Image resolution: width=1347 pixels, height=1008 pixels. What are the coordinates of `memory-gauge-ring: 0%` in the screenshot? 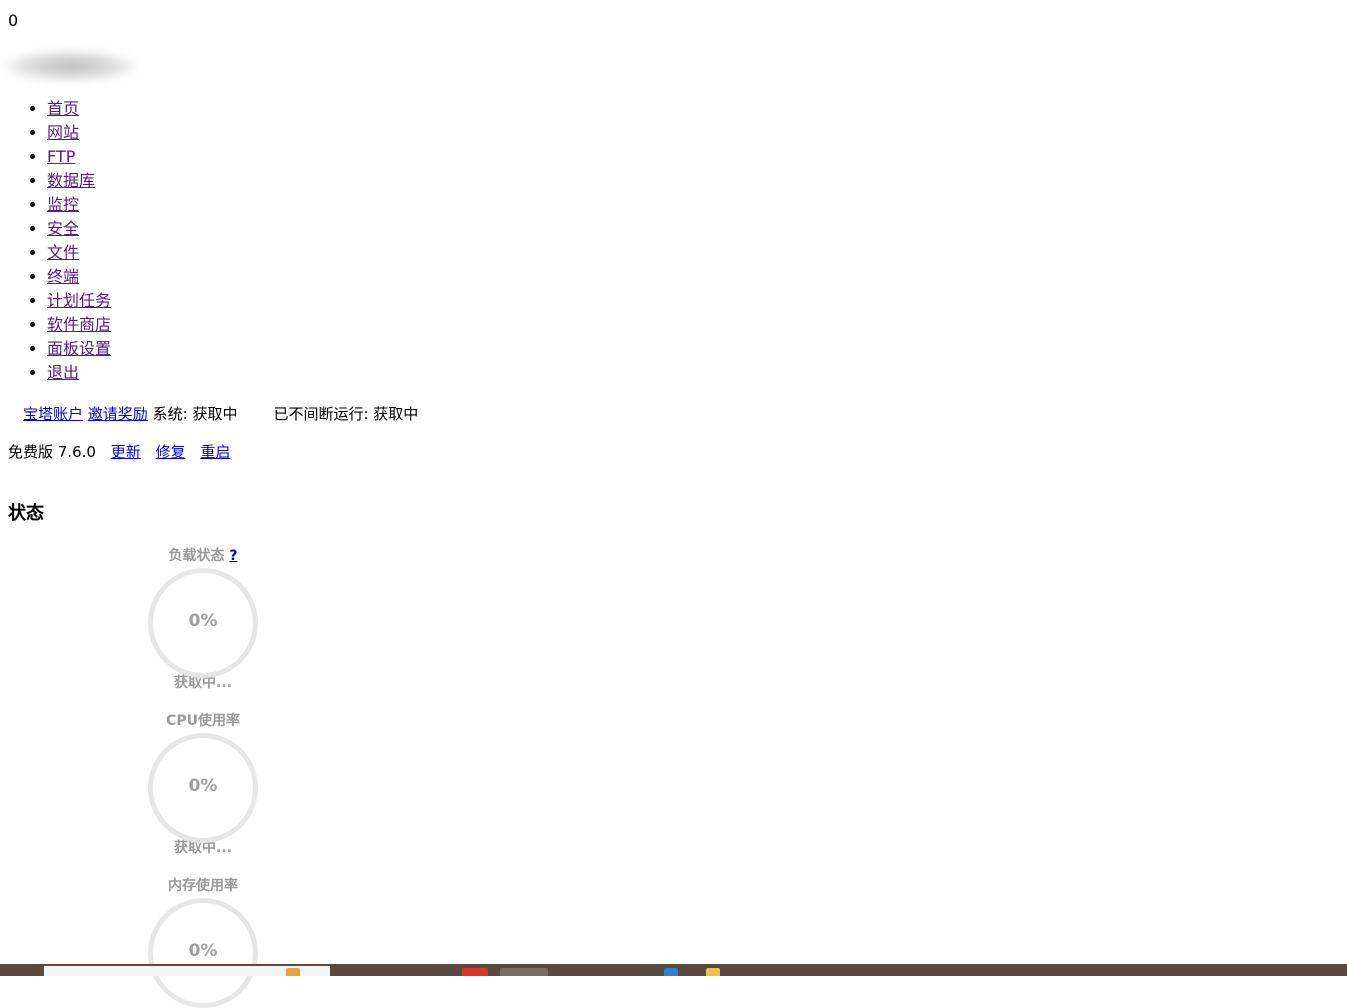 It's located at (203, 953).